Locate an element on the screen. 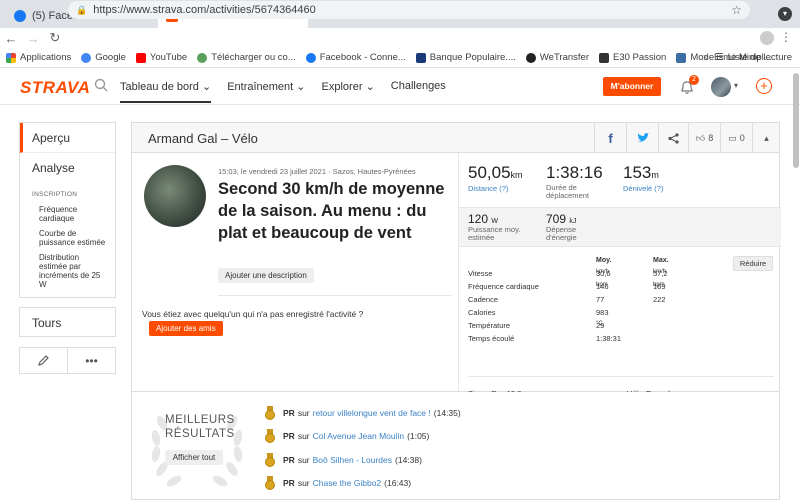 Image resolution: width=800 pixels, height=500 pixels. search-icon is located at coordinates (101, 85).